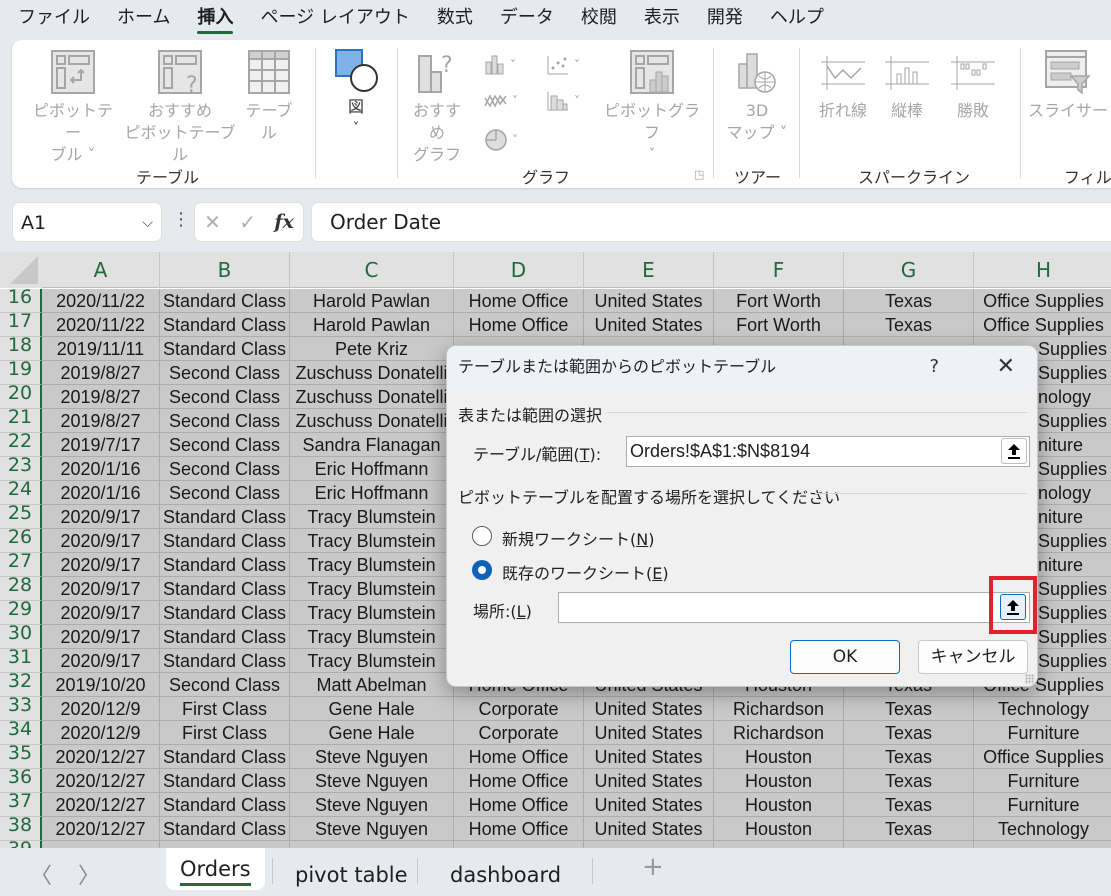 This screenshot has height=896, width=1111. What do you see at coordinates (247, 222) in the screenshot?
I see `enter-icon: ✓` at bounding box center [247, 222].